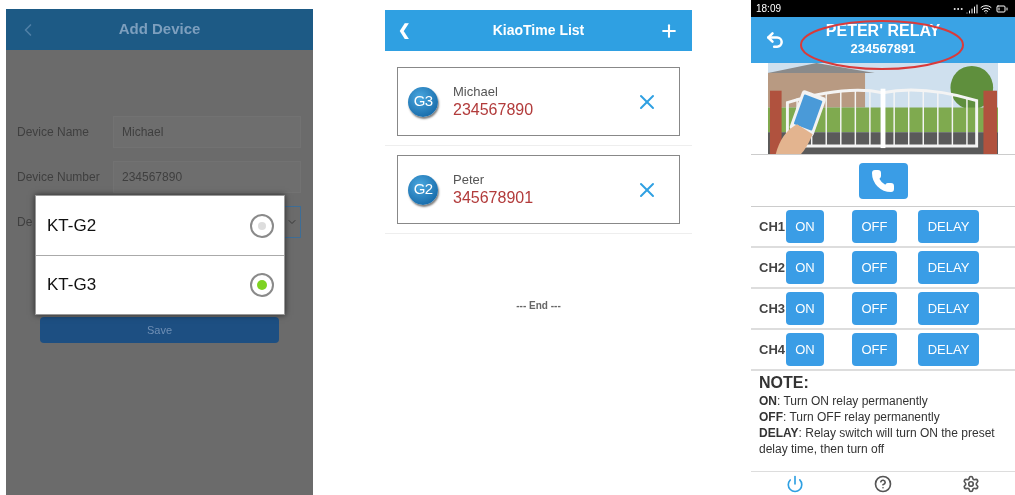 Image resolution: width=1015 pixels, height=495 pixels. What do you see at coordinates (538, 101) in the screenshot?
I see `device-card: G3 Michael 234567890` at bounding box center [538, 101].